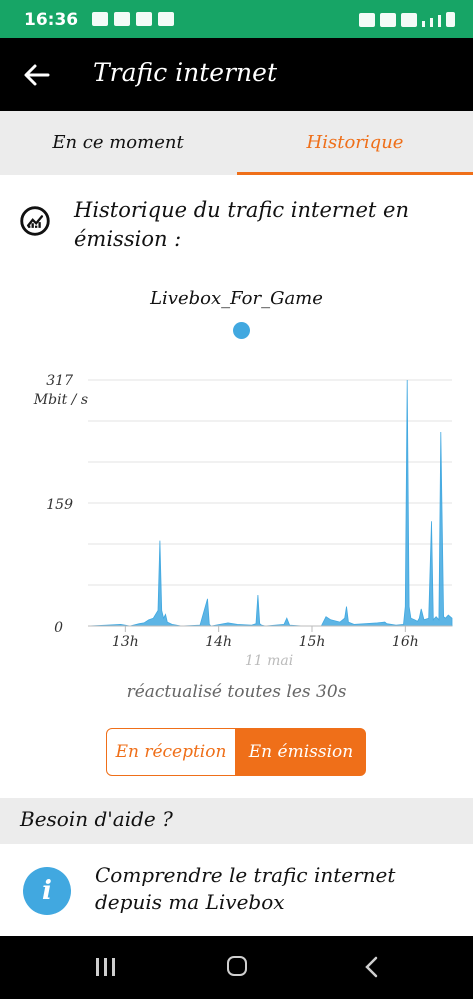 Image resolution: width=473 pixels, height=999 pixels. Describe the element at coordinates (269, 661) in the screenshot. I see `x-axis-label: 11 mai` at that location.